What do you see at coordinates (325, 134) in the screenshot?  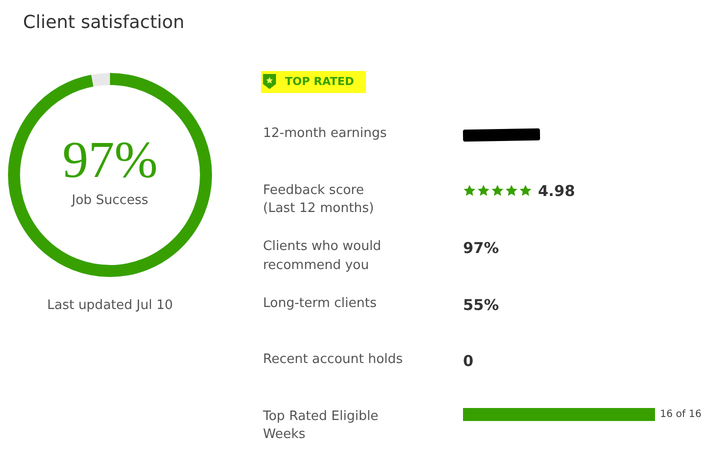 I see `metric-label: 12-month earnings` at bounding box center [325, 134].